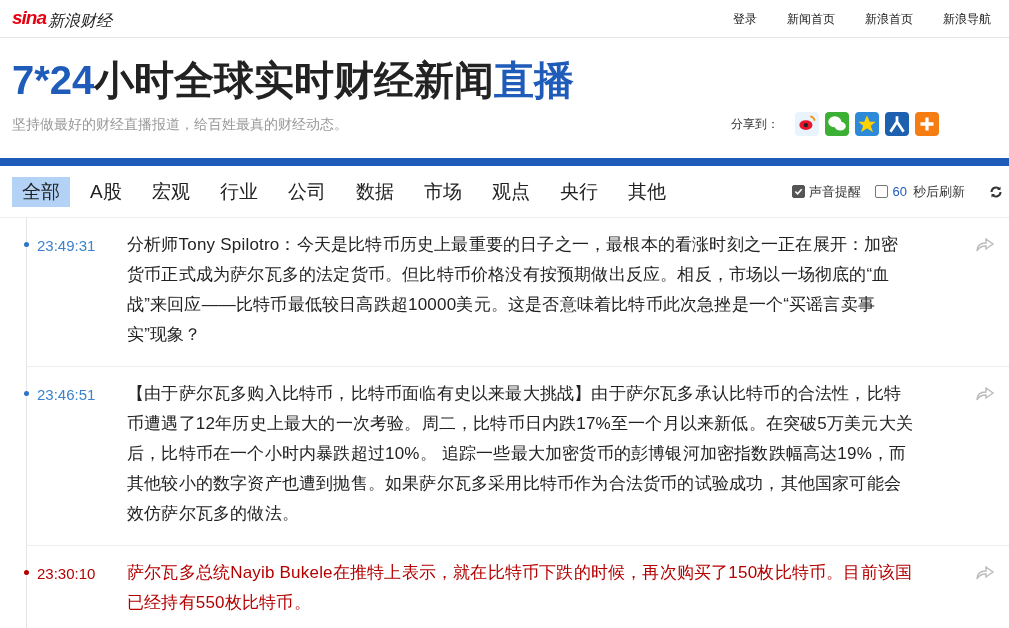 Image resolution: width=1009 pixels, height=628 pixels. What do you see at coordinates (807, 124) in the screenshot?
I see `weibo-icon` at bounding box center [807, 124].